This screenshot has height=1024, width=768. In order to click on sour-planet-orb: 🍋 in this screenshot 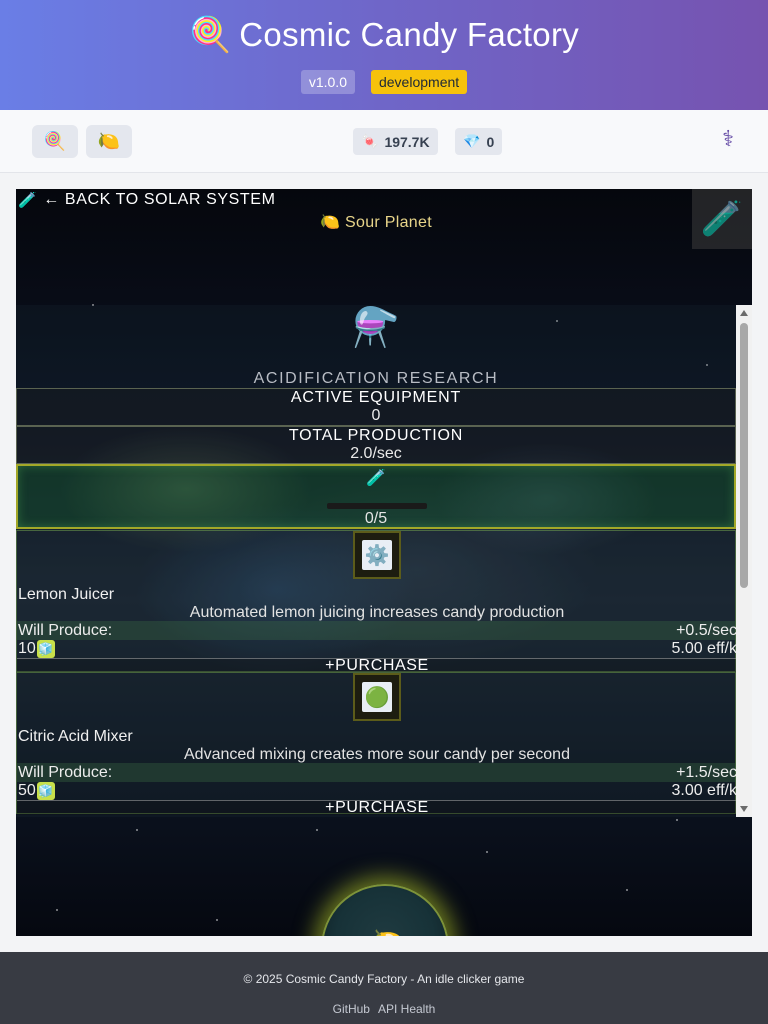, I will do `click(385, 910)`.